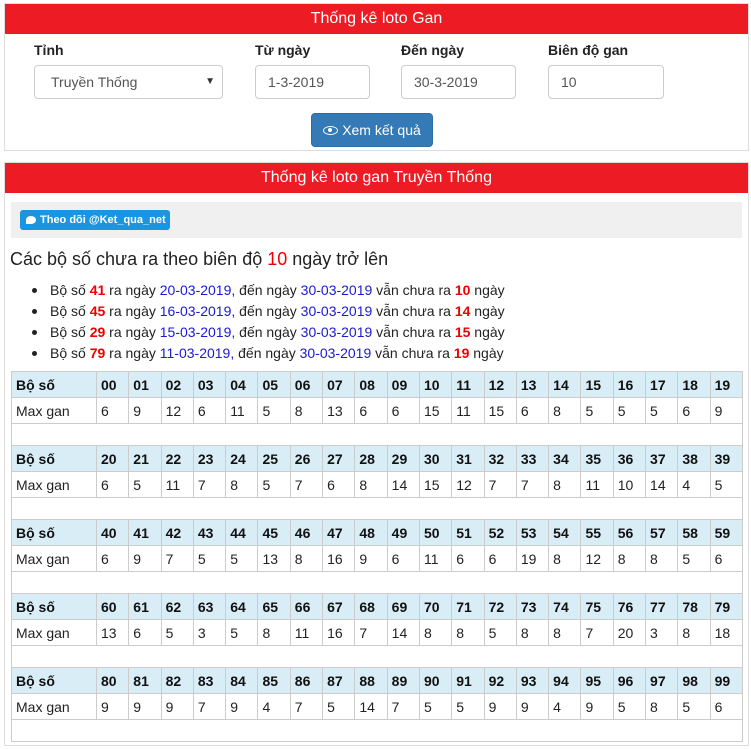 This screenshot has width=751, height=749. Describe the element at coordinates (128, 82) in the screenshot. I see `province-select: Truyền Thống ▼` at that location.